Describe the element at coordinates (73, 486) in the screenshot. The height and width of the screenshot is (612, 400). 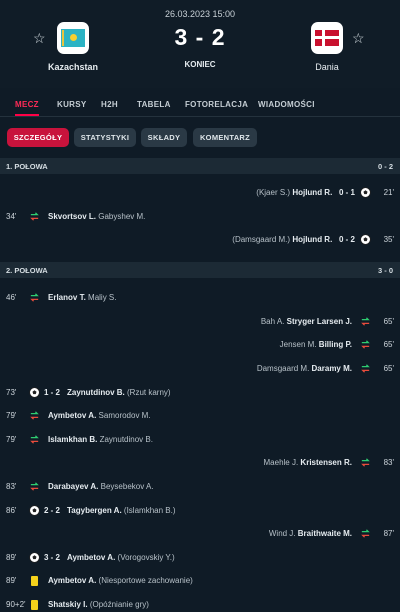
I see `player-name: Darabayev A.` at that location.